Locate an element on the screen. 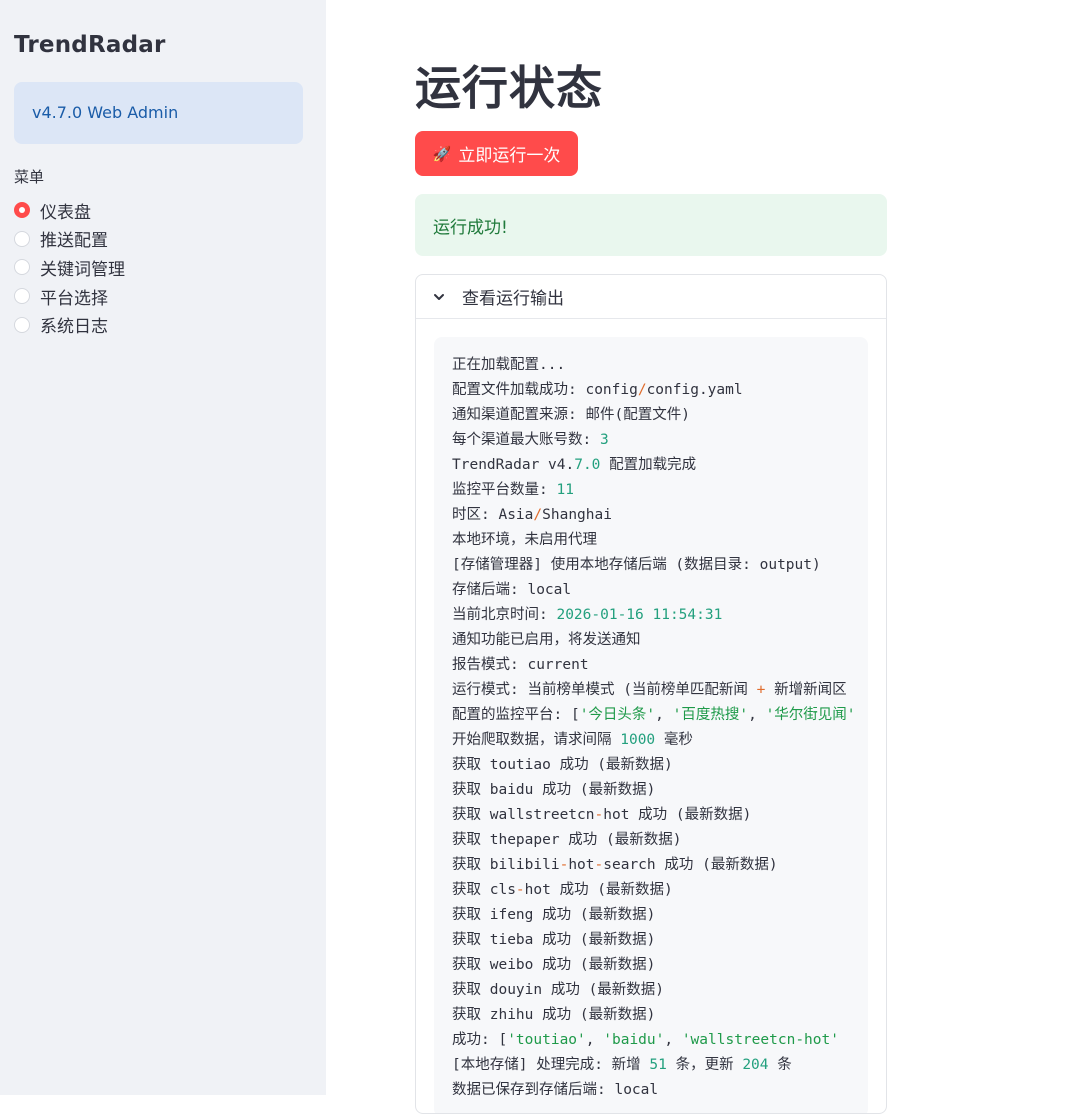 This screenshot has width=1080, height=1114. output-token: 7.0 is located at coordinates (587, 465).